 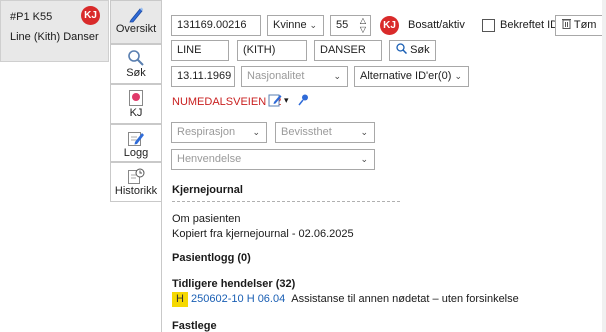 I want to click on map-pin-icon, so click(x=303, y=101).